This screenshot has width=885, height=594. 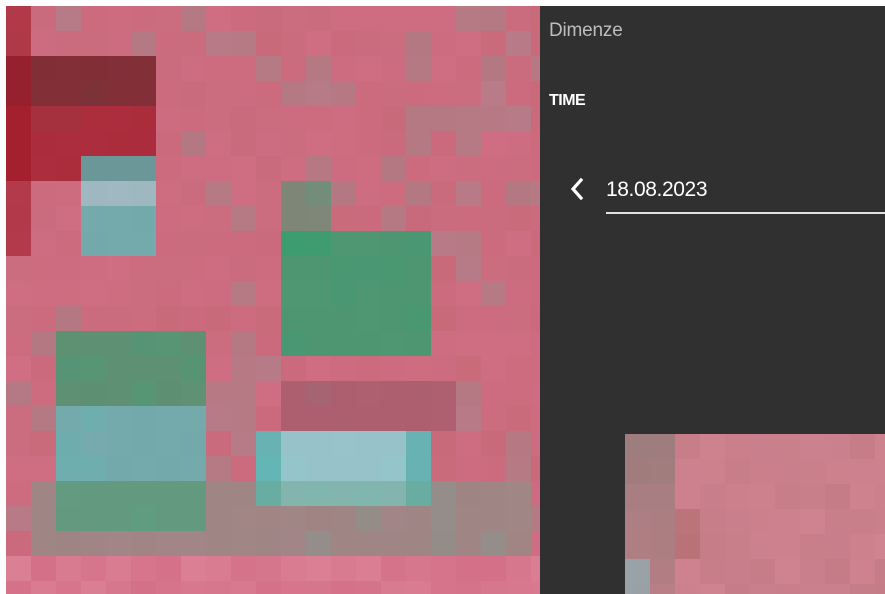 I want to click on thumbnail-raster, so click(x=755, y=514).